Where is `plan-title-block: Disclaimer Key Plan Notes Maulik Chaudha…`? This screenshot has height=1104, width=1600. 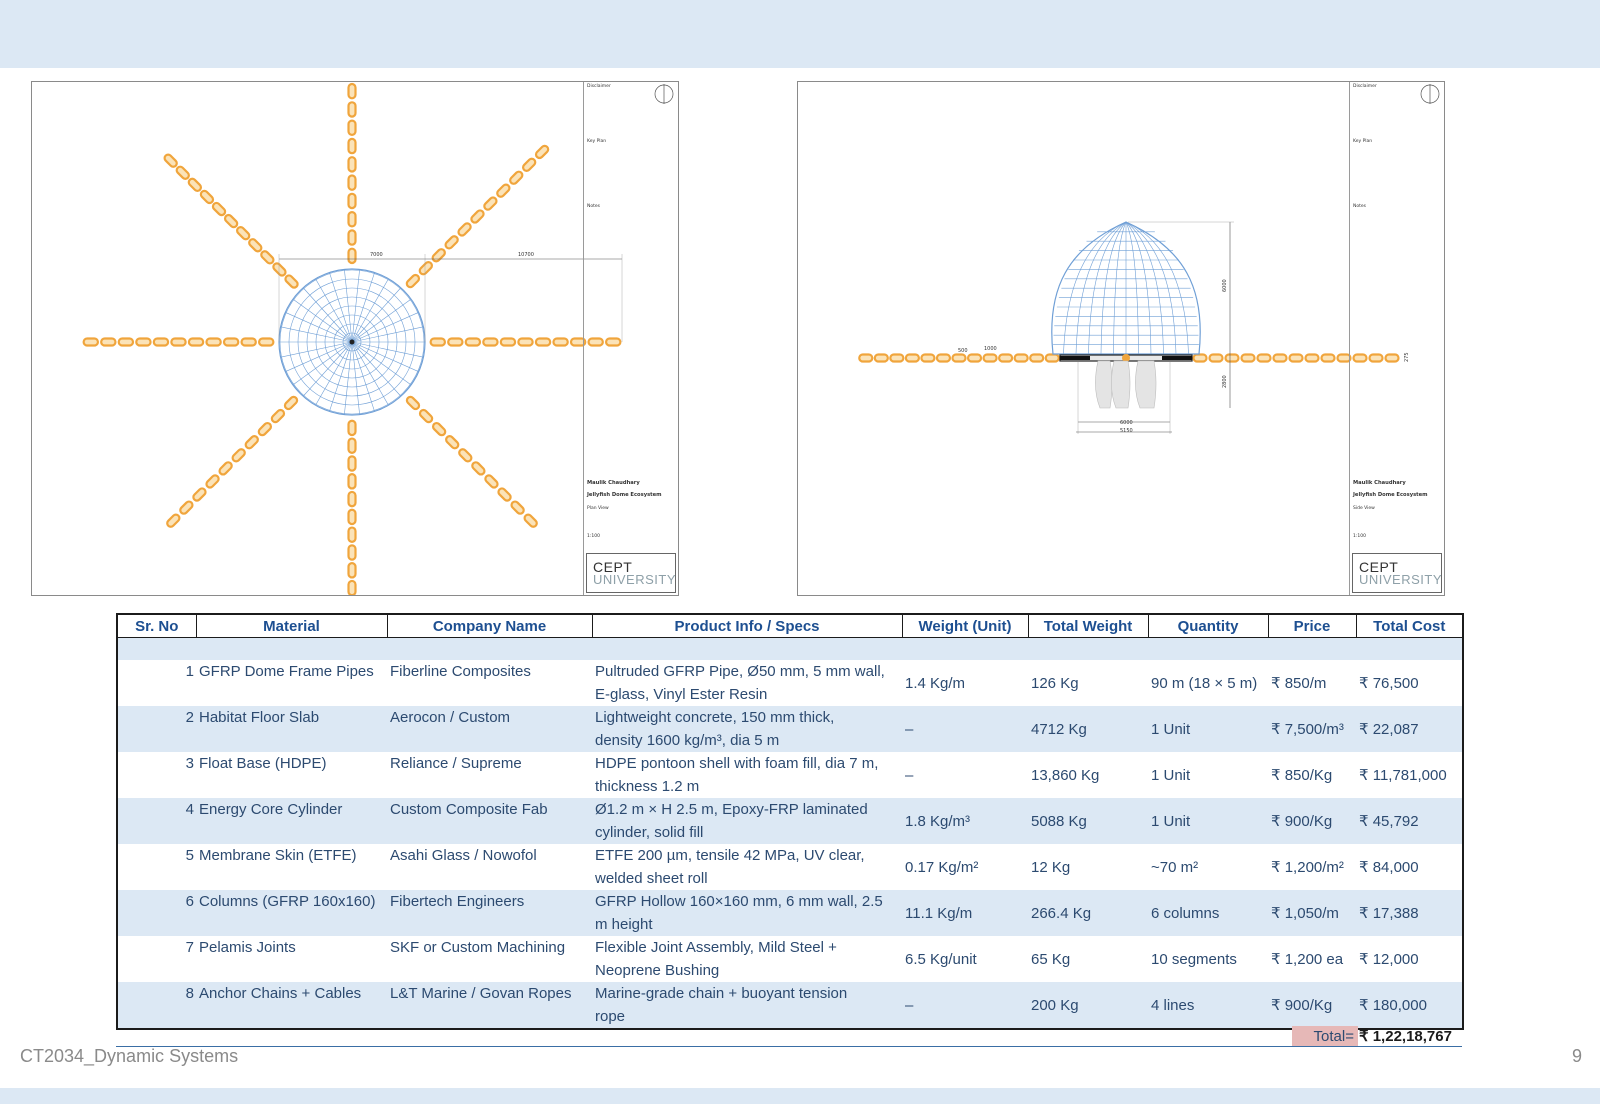 plan-title-block: Disclaimer Key Plan Notes Maulik Chaudha… is located at coordinates (630, 338).